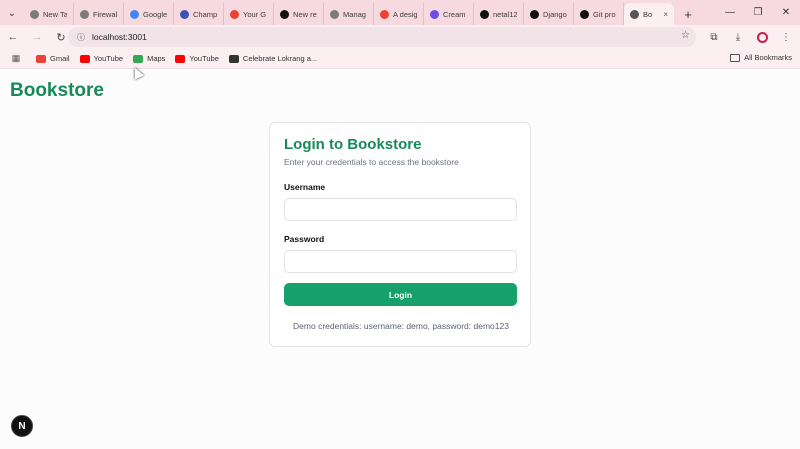 The width and height of the screenshot is (800, 449). I want to click on tab-title: Bo, so click(648, 14).